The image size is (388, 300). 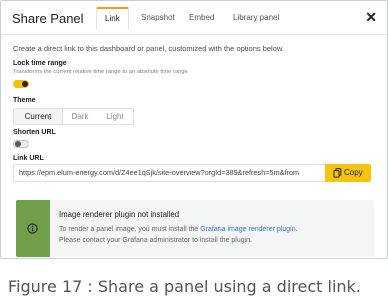 What do you see at coordinates (21, 84) in the screenshot?
I see `lock-time-toggle` at bounding box center [21, 84].